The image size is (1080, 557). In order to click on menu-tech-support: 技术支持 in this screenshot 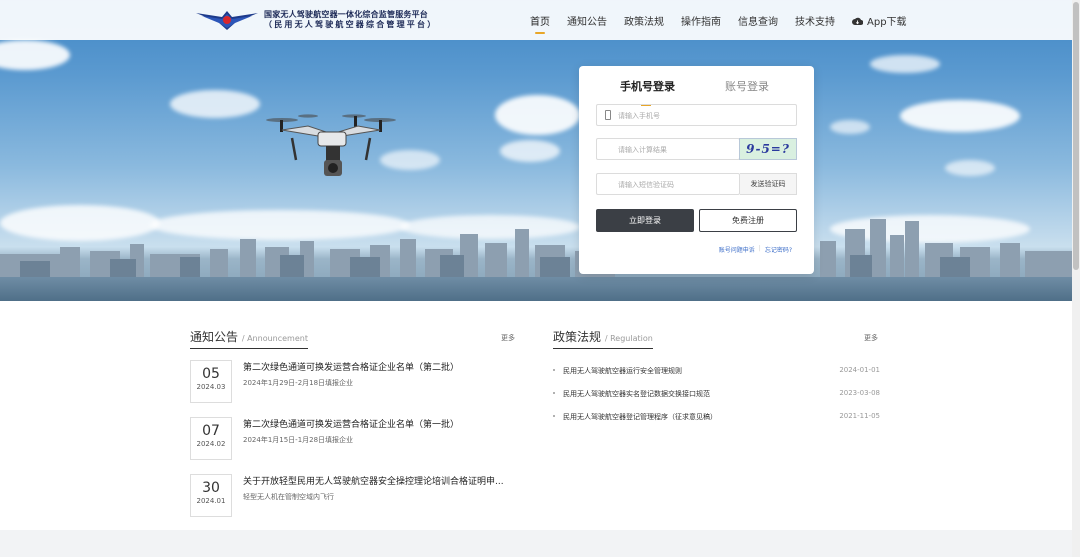, I will do `click(815, 20)`.